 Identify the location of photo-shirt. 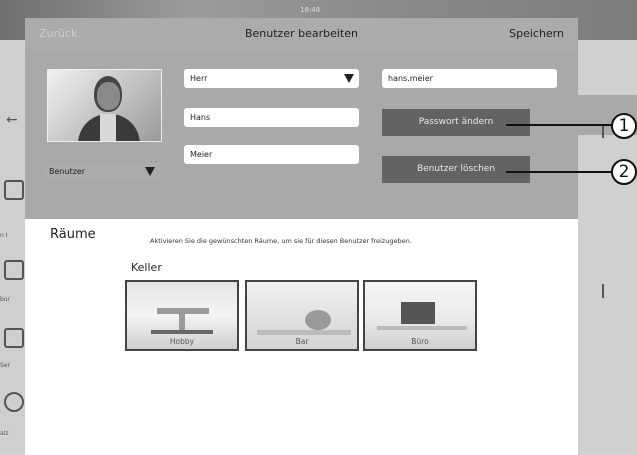
(108, 127).